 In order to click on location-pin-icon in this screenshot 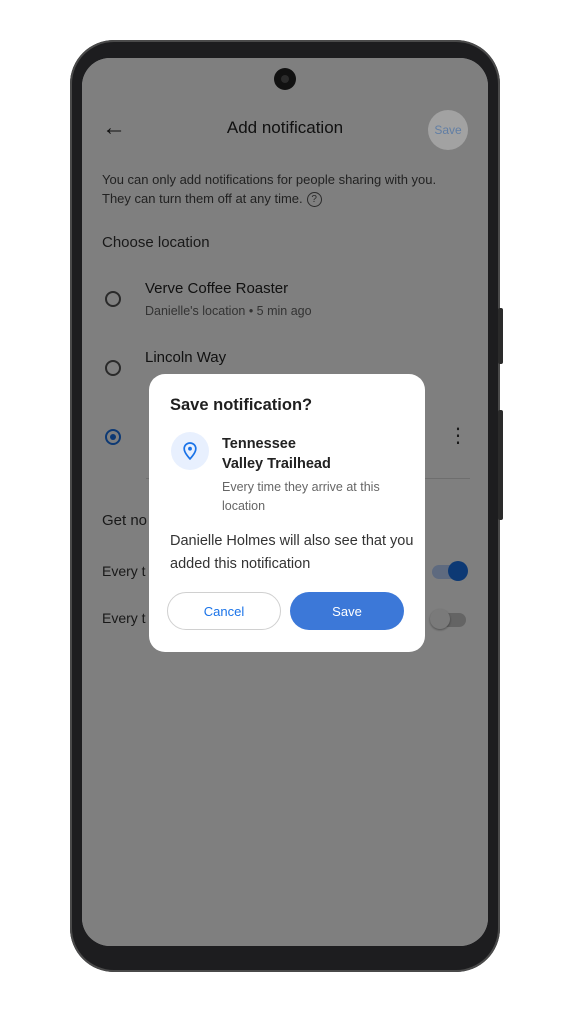, I will do `click(190, 451)`.